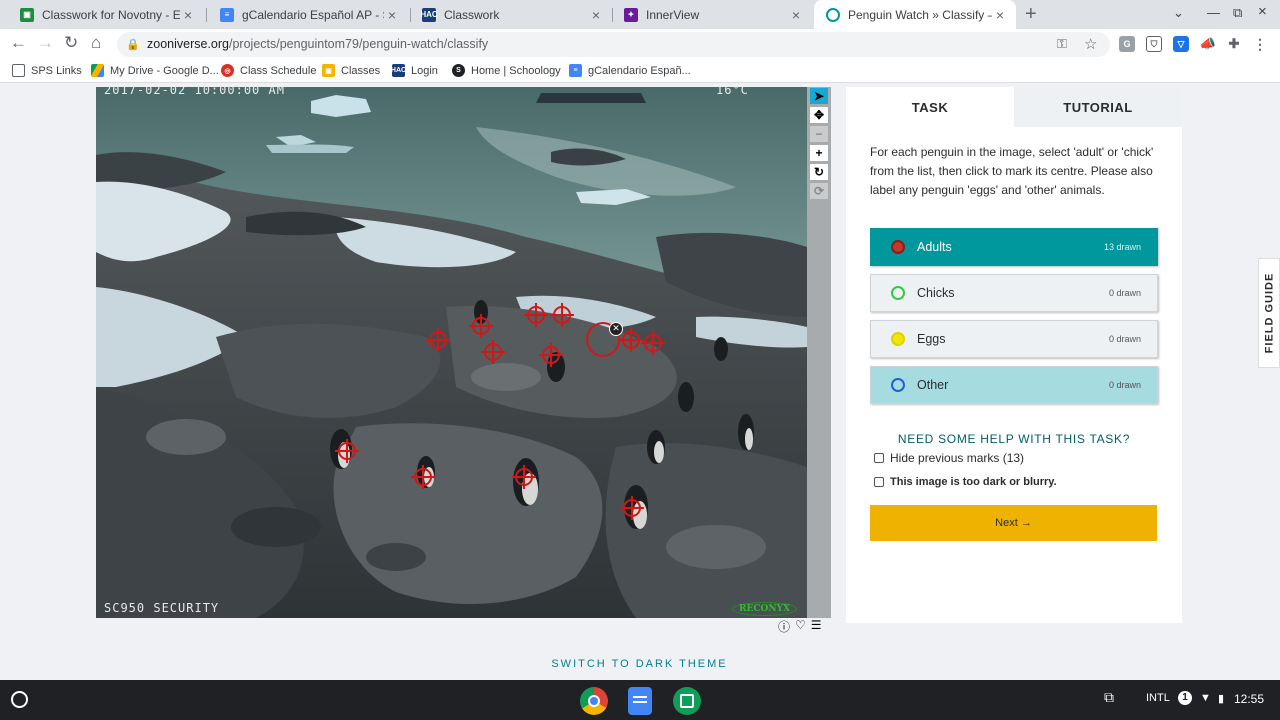 Image resolution: width=1280 pixels, height=720 pixels. What do you see at coordinates (1181, 44) in the screenshot?
I see `vpn-extension-icon: ▽` at bounding box center [1181, 44].